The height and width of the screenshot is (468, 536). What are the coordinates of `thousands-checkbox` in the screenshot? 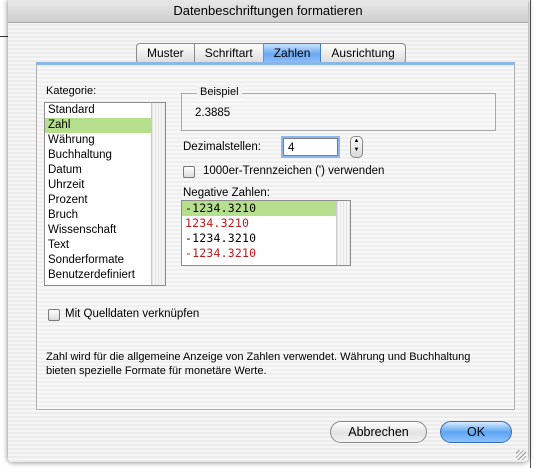 It's located at (189, 172).